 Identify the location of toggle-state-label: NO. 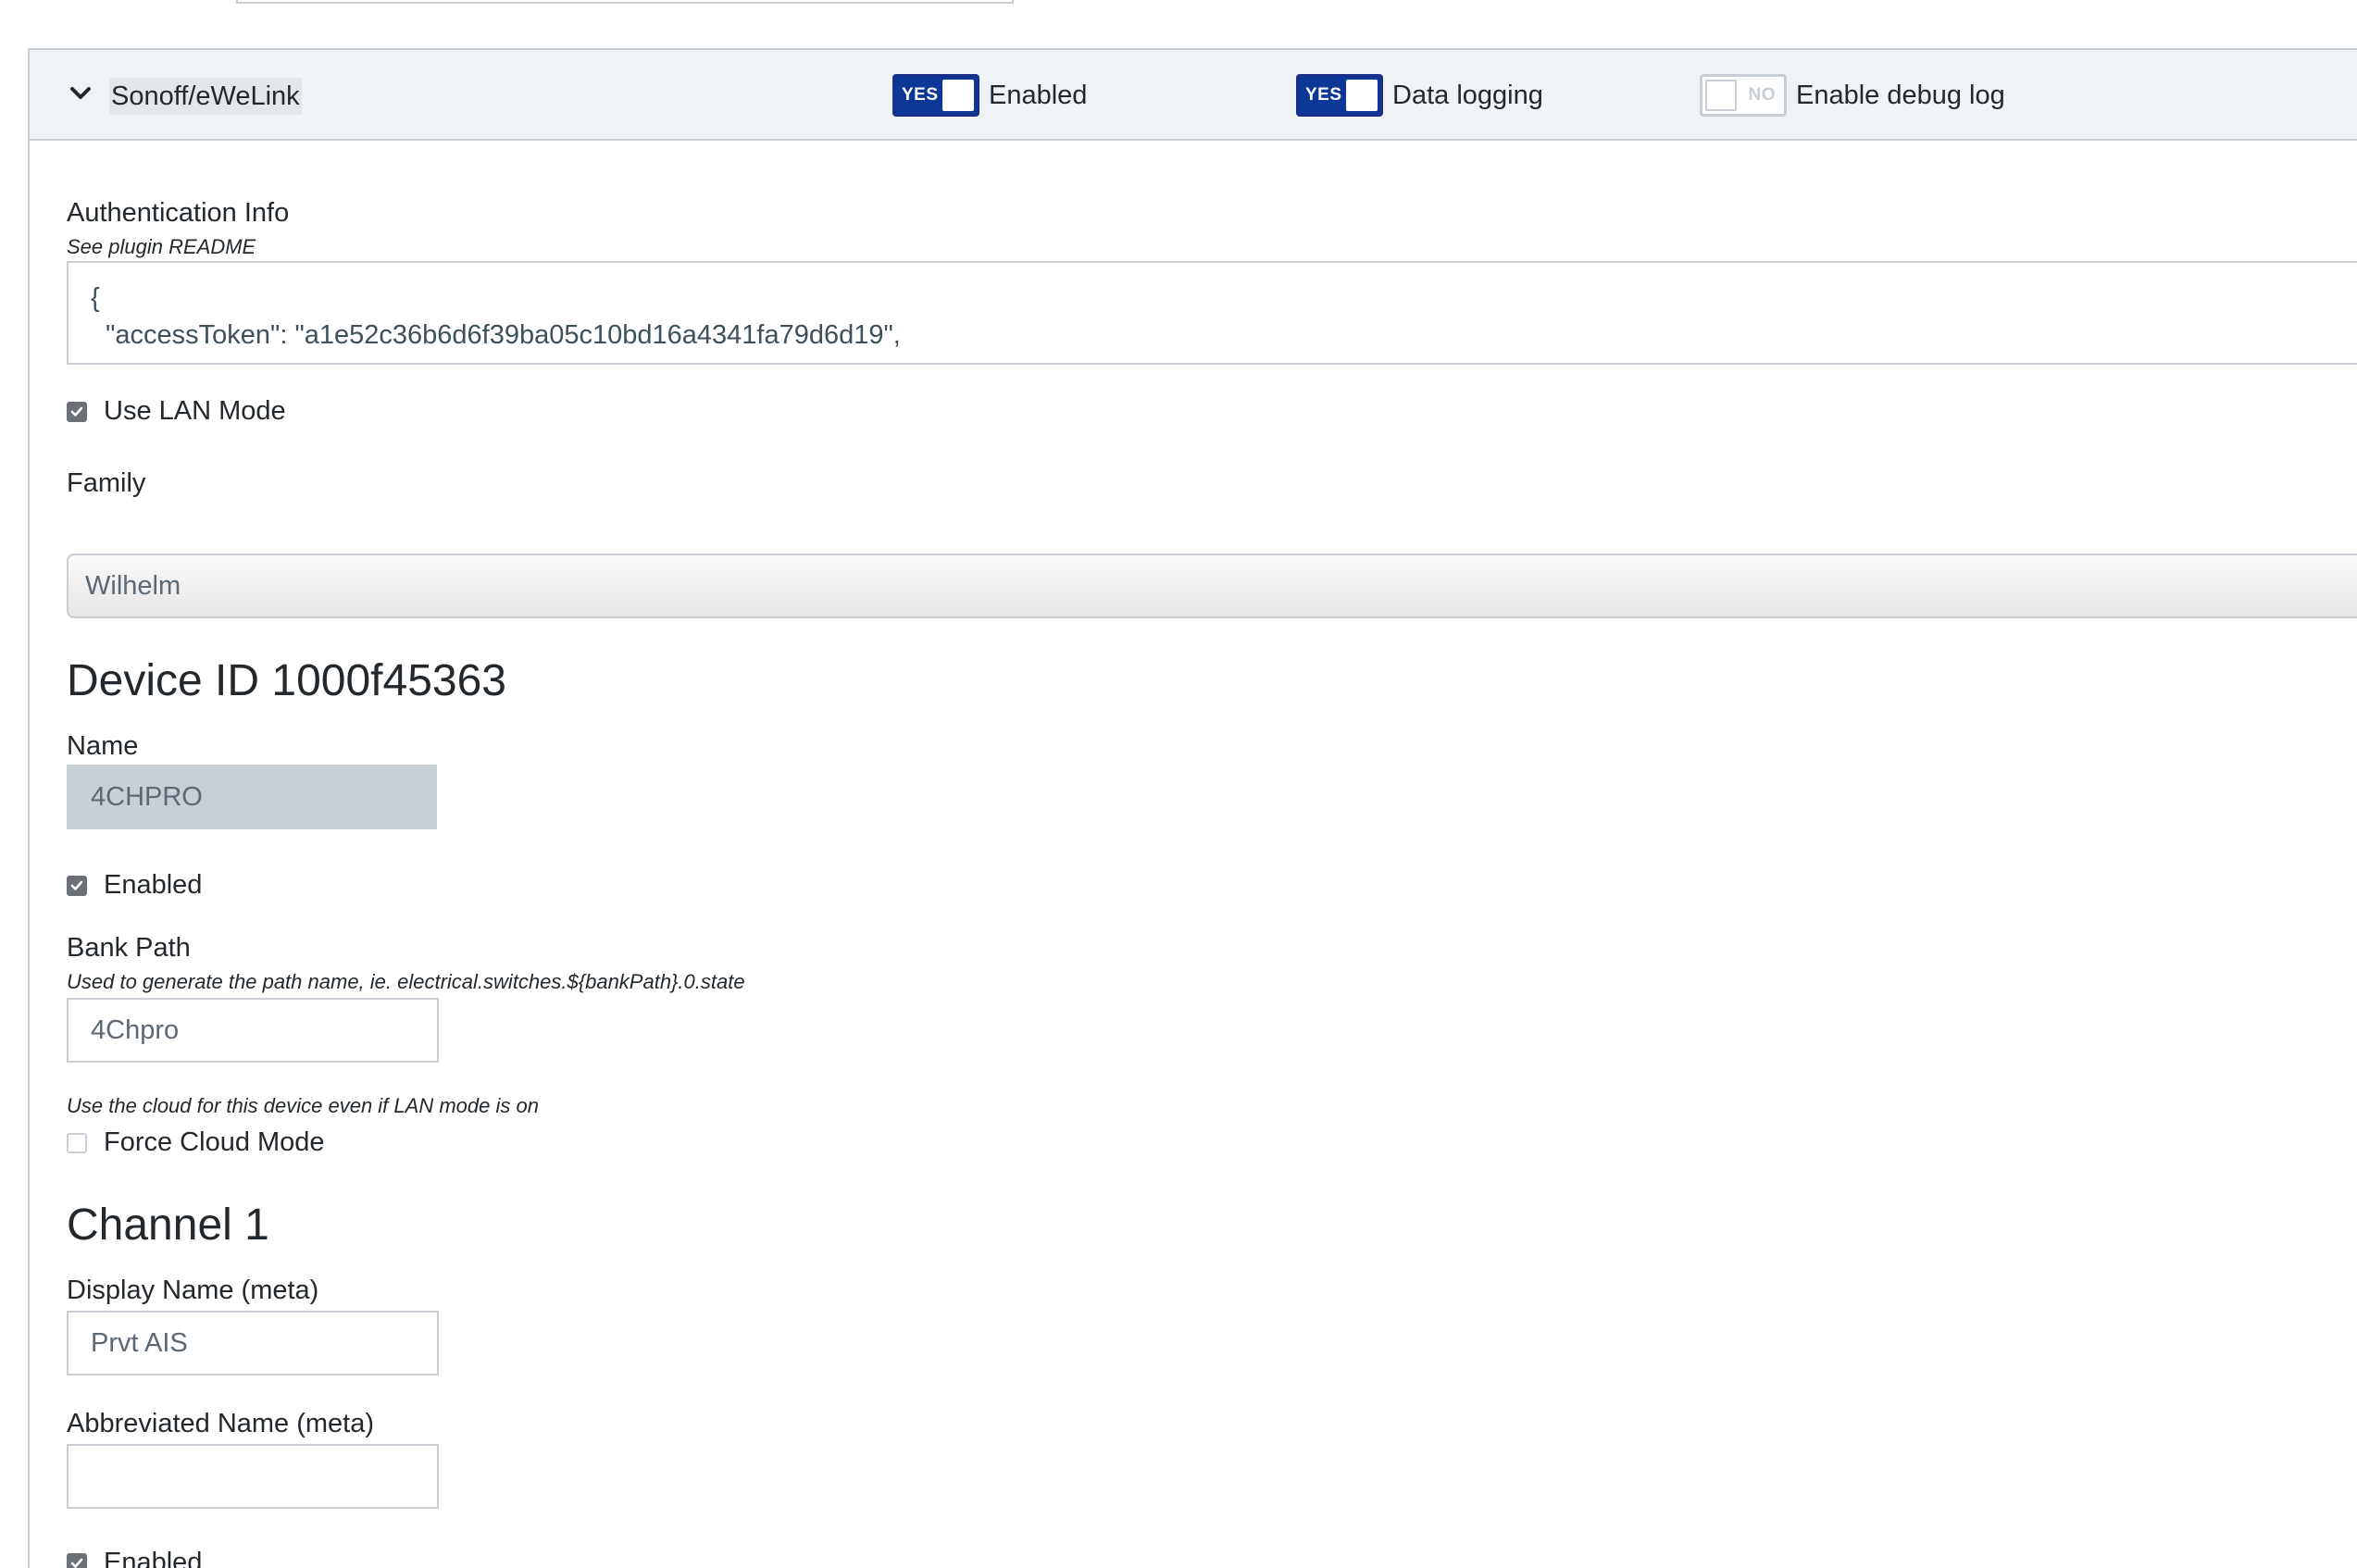
(1762, 95).